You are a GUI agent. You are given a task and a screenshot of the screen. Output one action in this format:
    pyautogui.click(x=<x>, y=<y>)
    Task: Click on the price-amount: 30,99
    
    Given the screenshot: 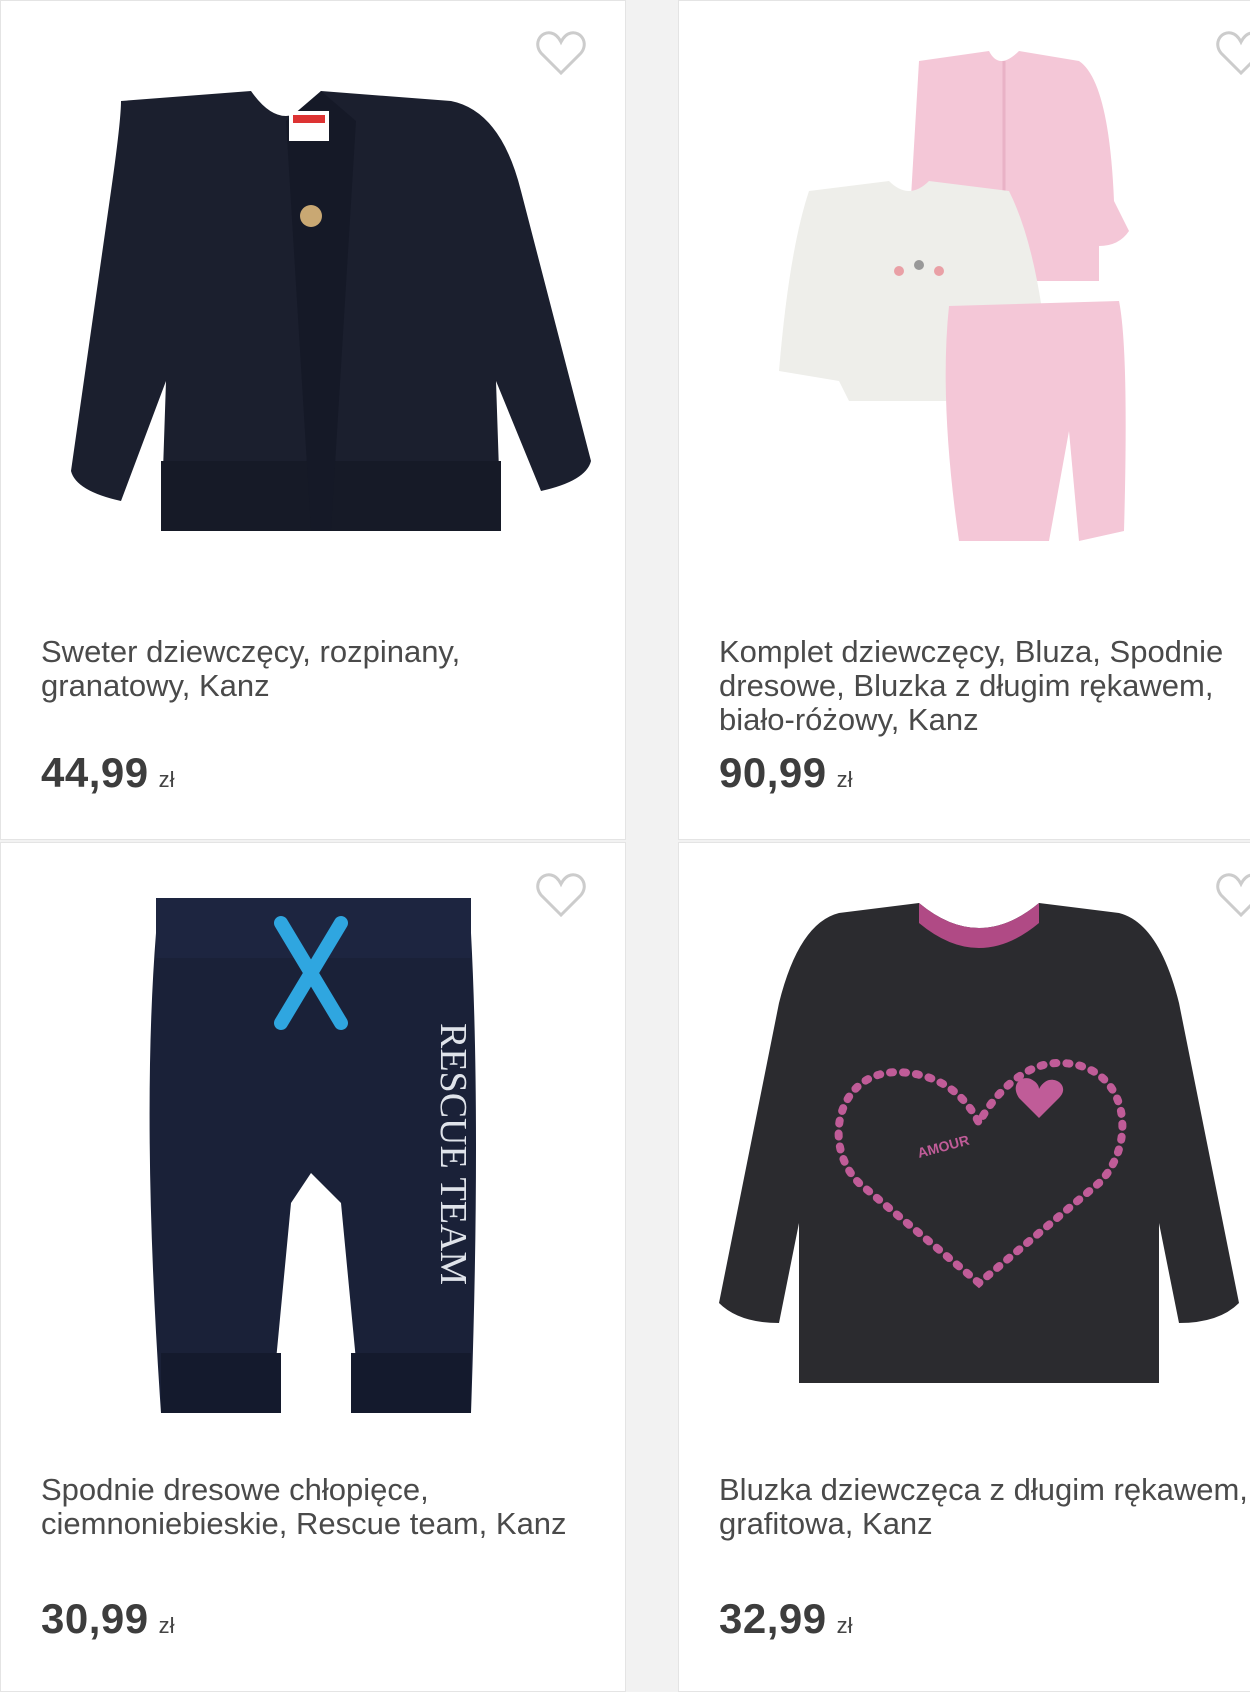 What is the action you would take?
    pyautogui.click(x=95, y=1618)
    